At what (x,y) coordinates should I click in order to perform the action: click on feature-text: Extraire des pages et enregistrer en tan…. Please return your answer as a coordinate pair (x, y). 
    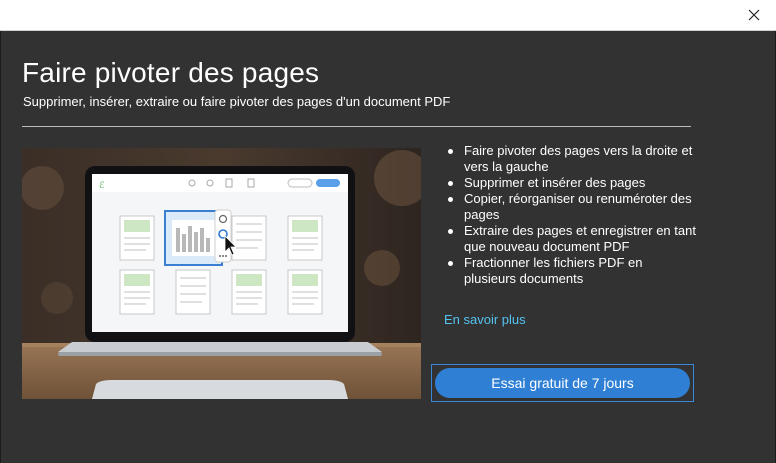
    Looking at the image, I should click on (580, 238).